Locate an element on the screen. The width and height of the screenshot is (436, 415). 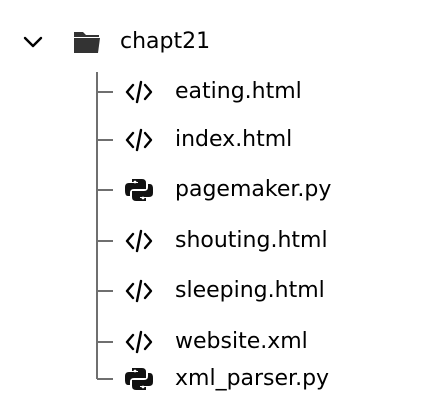
folder-label: chapt21 is located at coordinates (165, 41).